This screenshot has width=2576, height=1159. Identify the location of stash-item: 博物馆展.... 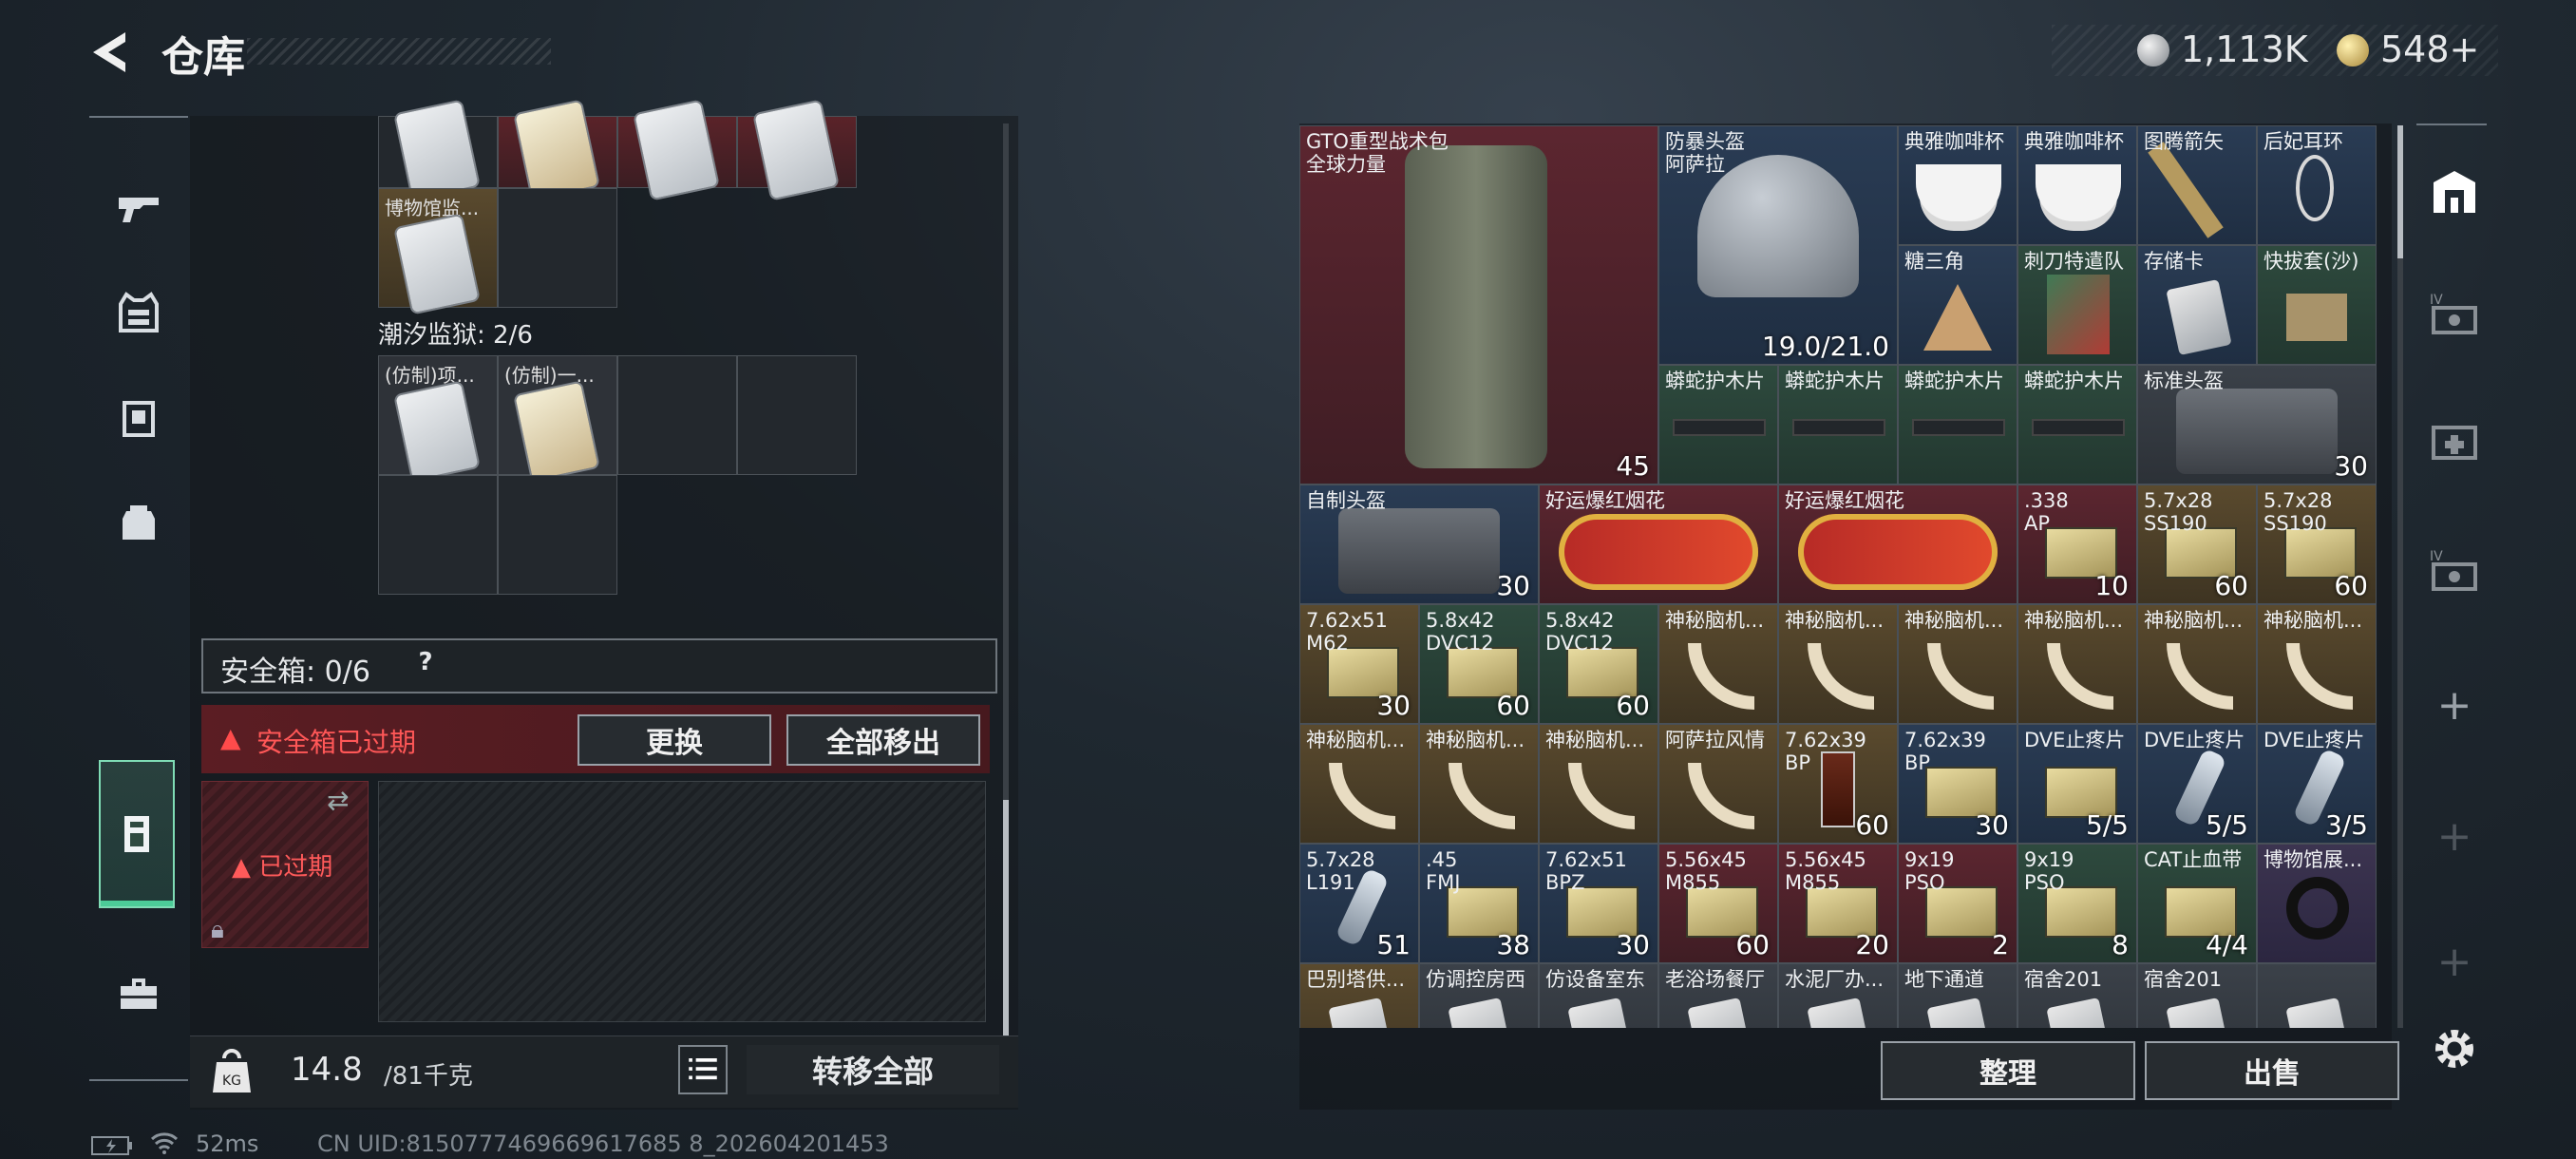
(2317, 903).